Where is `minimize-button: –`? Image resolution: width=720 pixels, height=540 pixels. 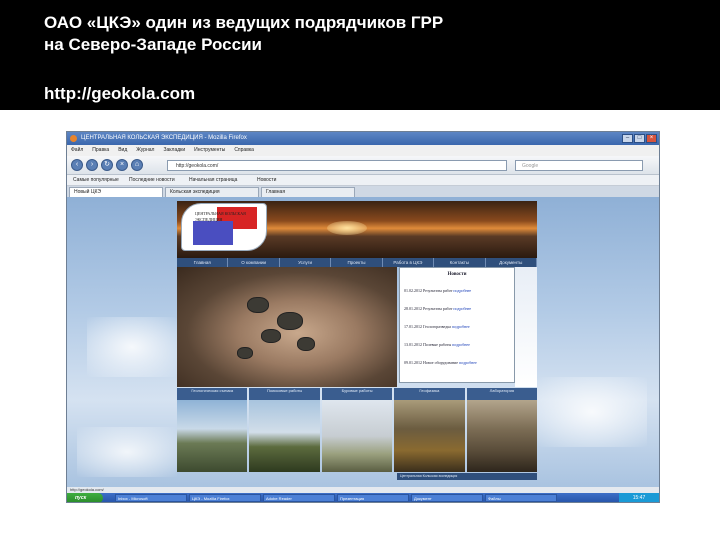 minimize-button: – is located at coordinates (627, 138).